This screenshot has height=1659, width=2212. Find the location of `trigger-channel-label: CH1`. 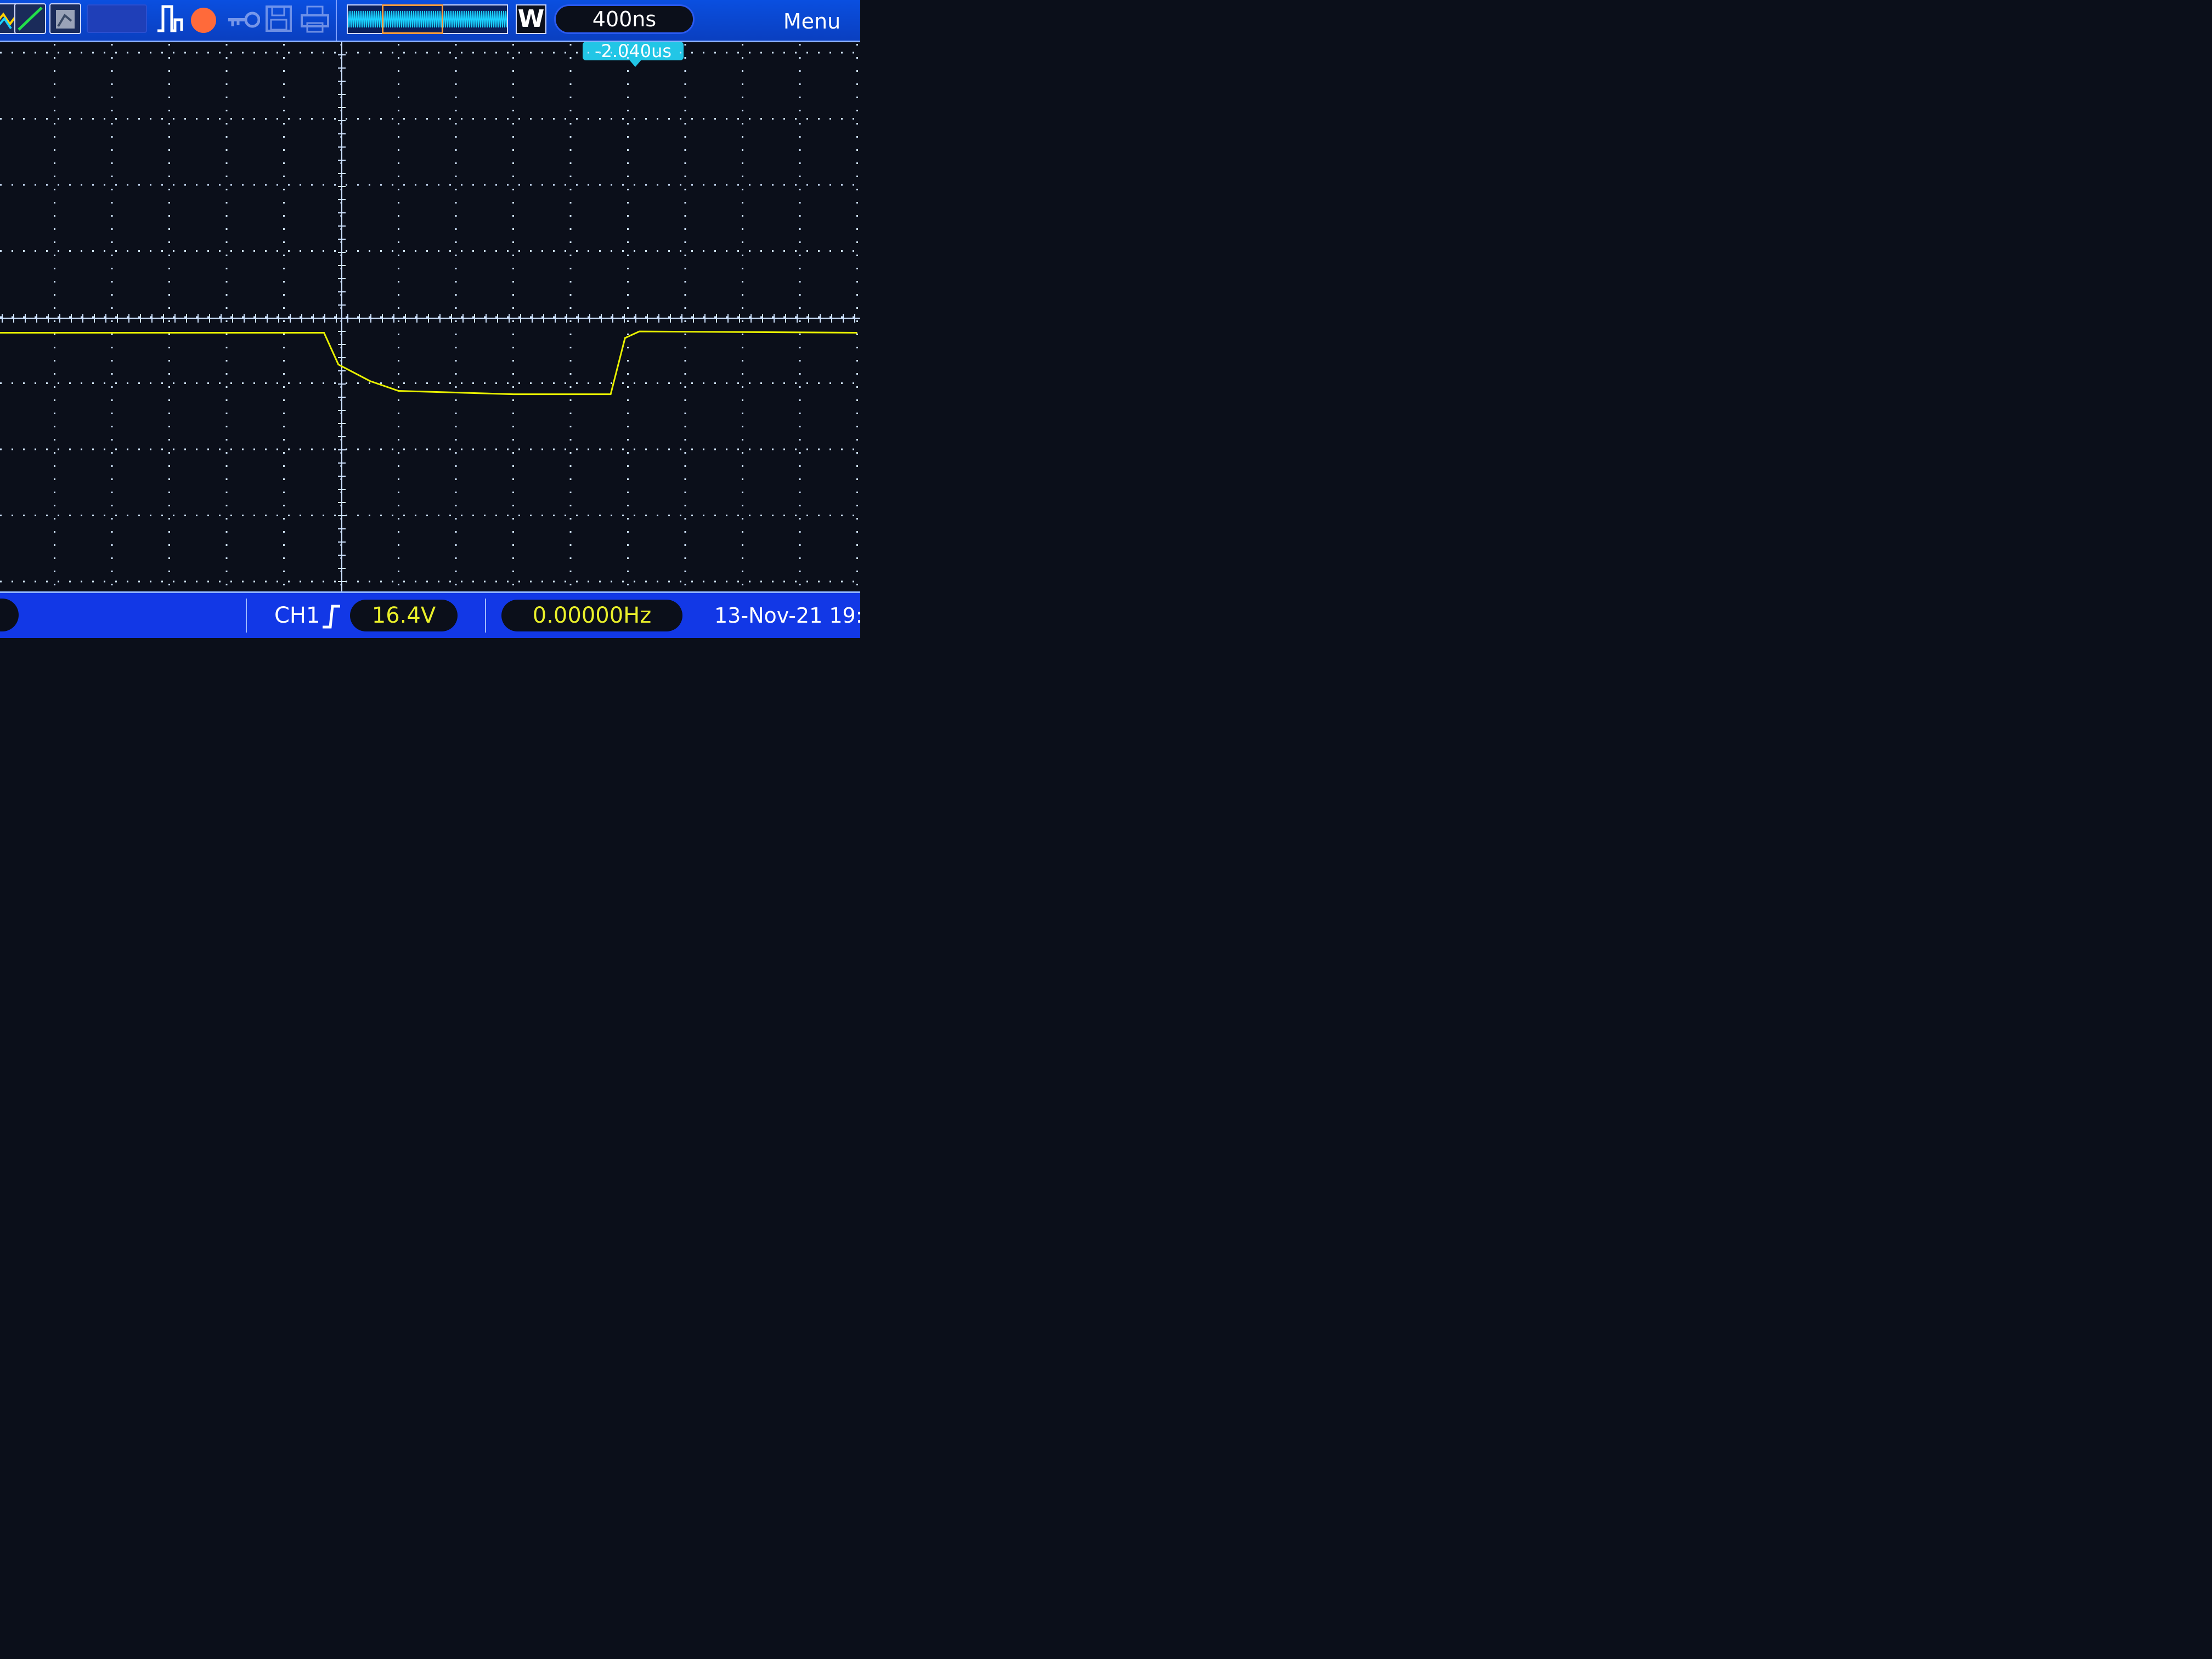

trigger-channel-label: CH1 is located at coordinates (297, 615).